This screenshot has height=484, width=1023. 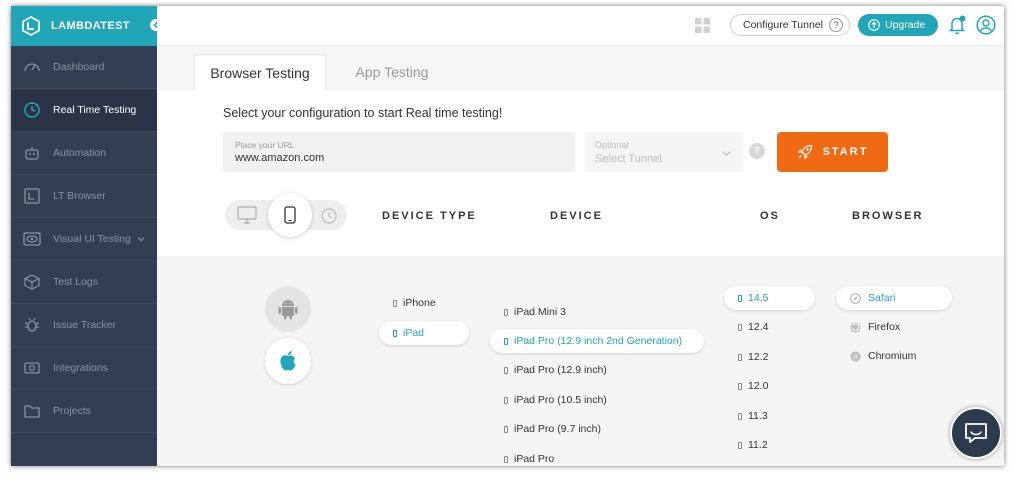 I want to click on rocket-icon, so click(x=804, y=152).